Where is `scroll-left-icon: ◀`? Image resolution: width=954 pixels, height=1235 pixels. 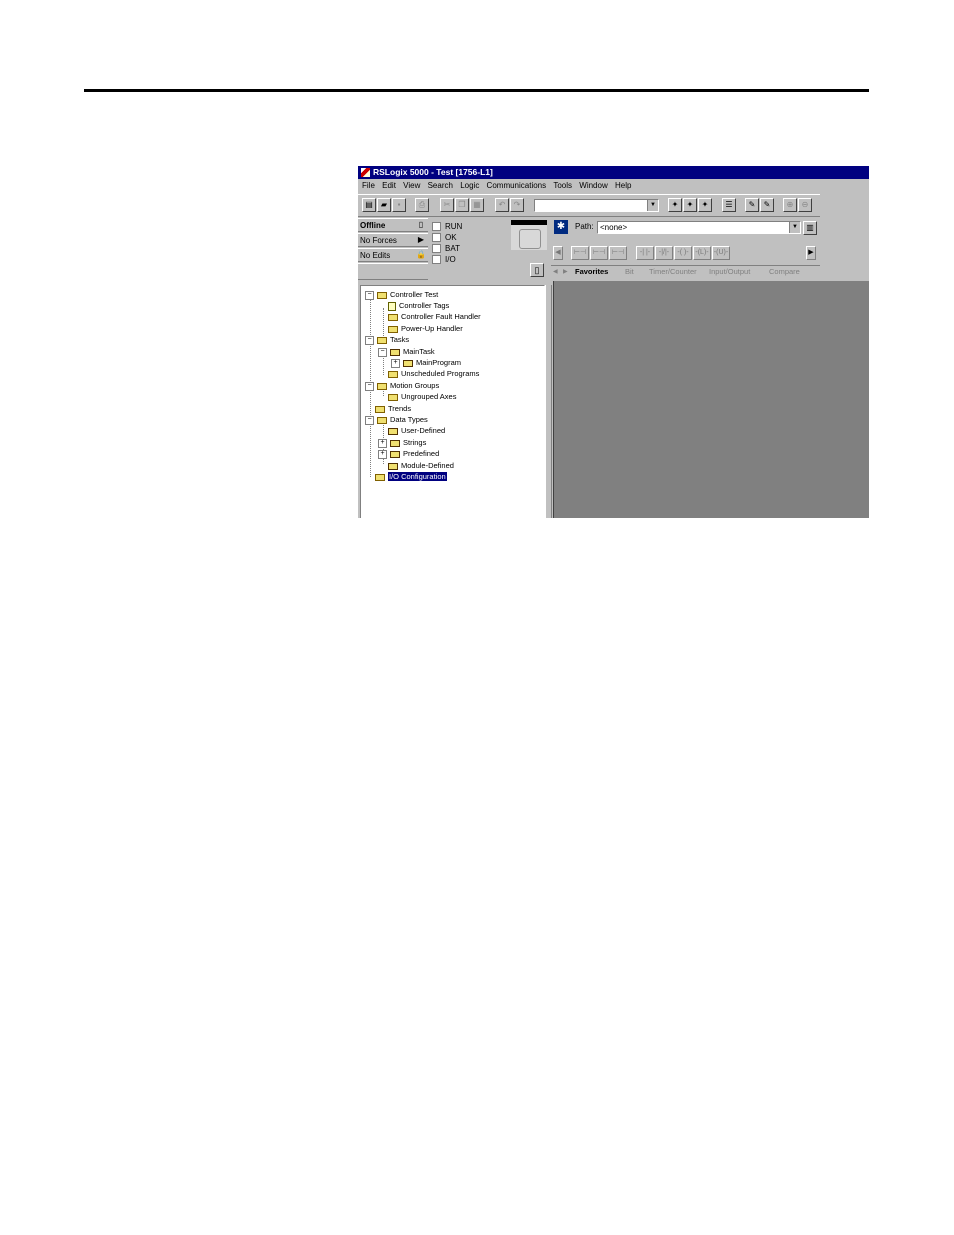
scroll-left-icon: ◀ is located at coordinates (558, 253).